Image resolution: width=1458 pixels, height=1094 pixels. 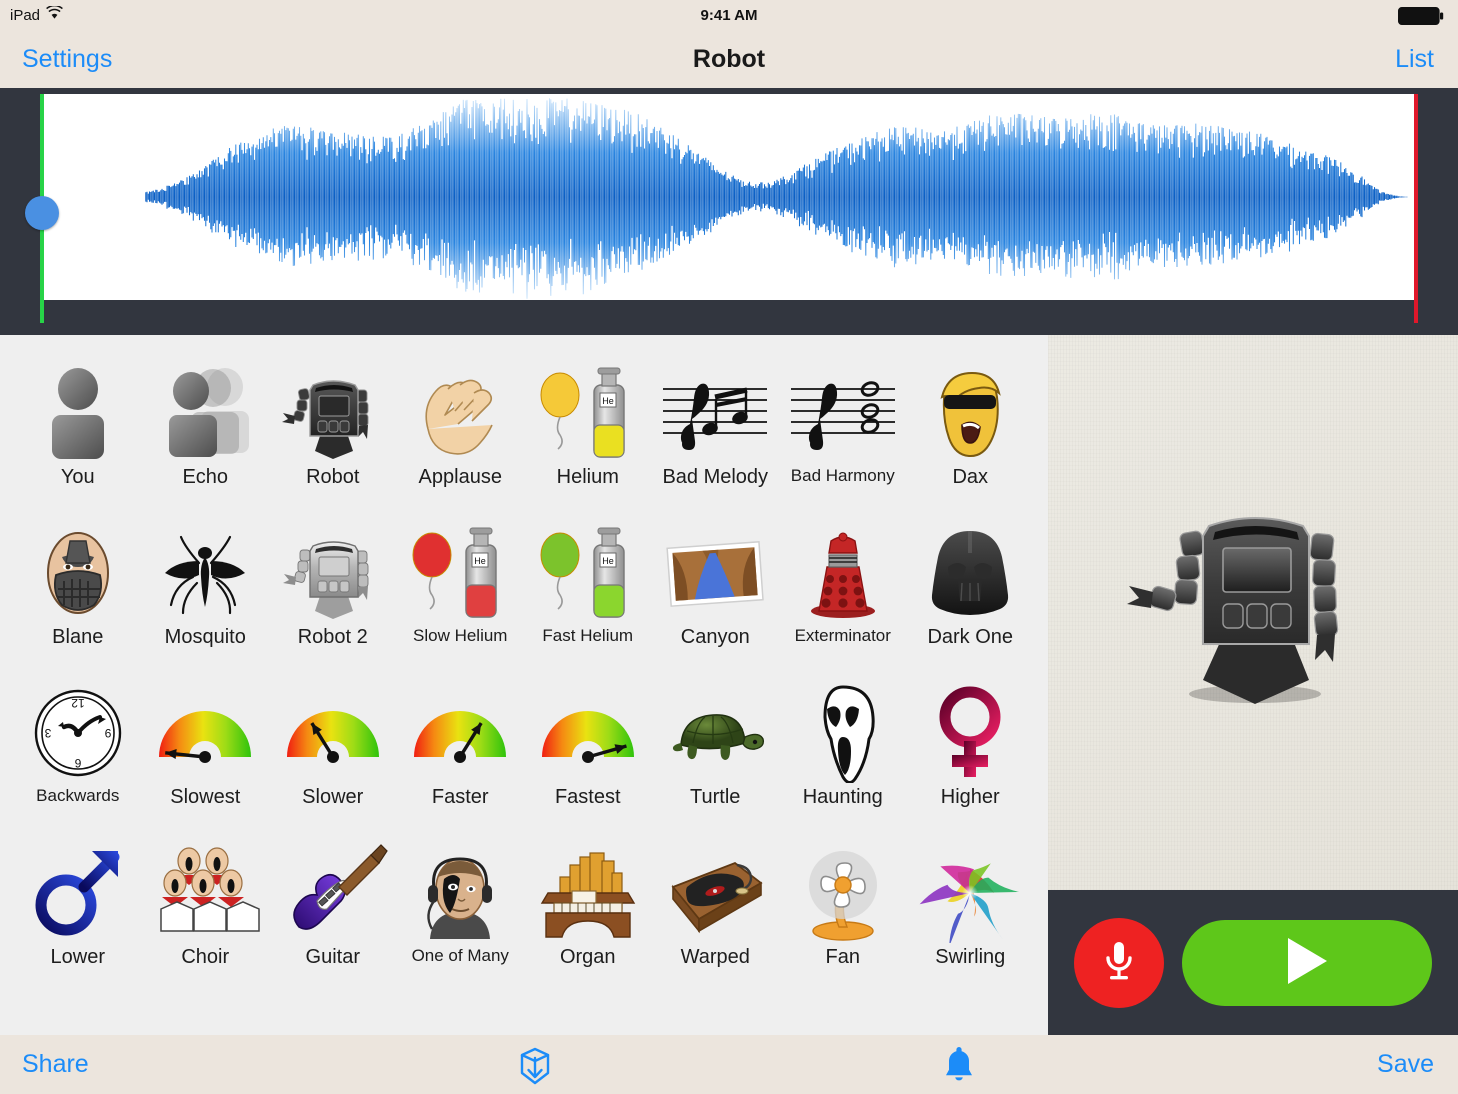 I want to click on turtle-icon, so click(x=715, y=733).